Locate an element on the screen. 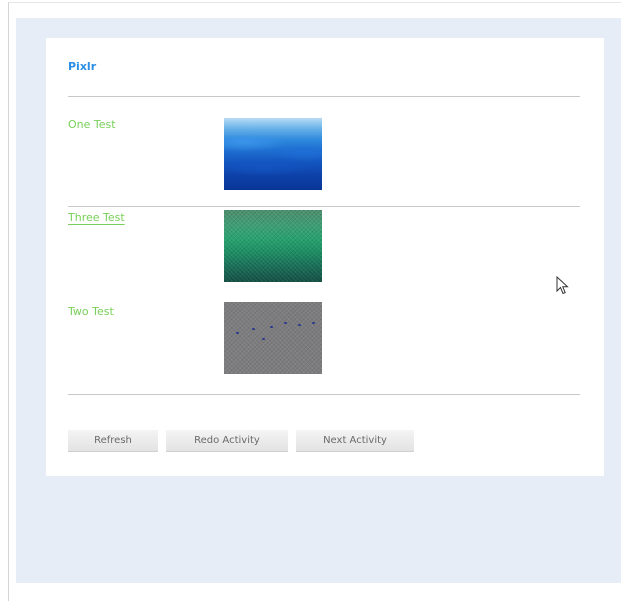 This screenshot has width=621, height=601. thumbnail-two-test is located at coordinates (273, 338).